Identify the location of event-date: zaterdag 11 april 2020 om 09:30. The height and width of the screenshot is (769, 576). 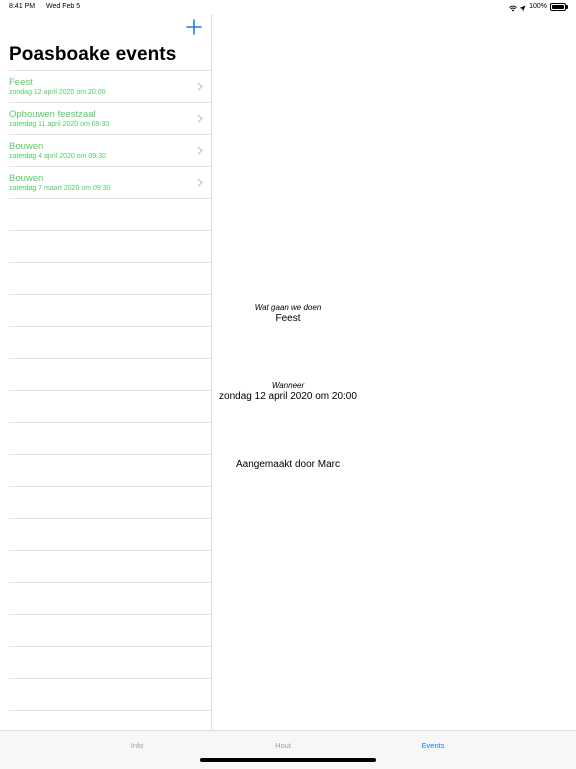
(59, 124).